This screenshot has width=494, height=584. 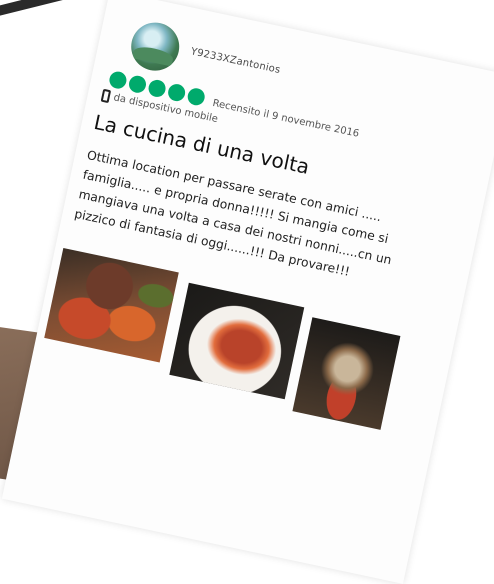 I want to click on mobile-phone-icon, so click(x=106, y=96).